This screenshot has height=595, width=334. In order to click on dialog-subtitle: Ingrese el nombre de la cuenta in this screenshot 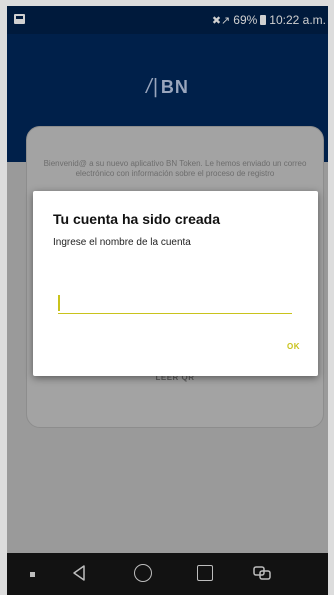, I will do `click(122, 242)`.